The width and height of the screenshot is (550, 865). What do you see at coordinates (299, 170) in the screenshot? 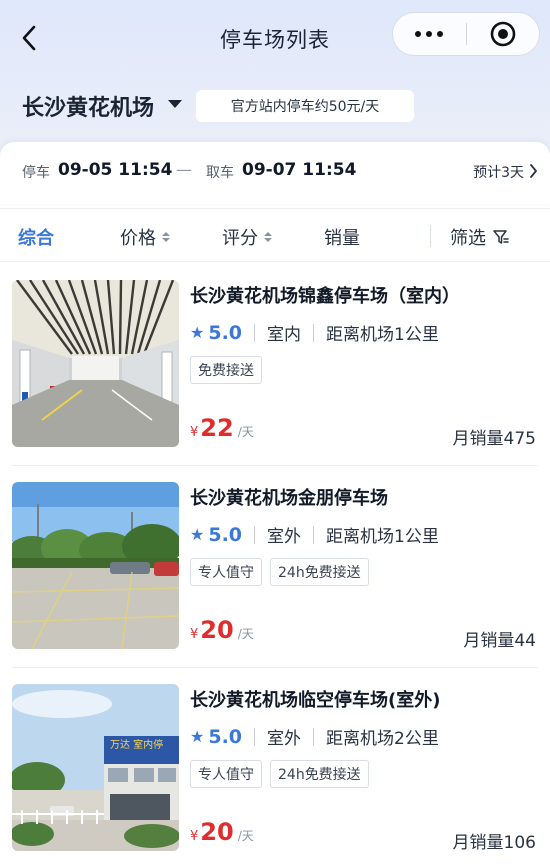
I see `pickup-time: 09-07 11:54` at bounding box center [299, 170].